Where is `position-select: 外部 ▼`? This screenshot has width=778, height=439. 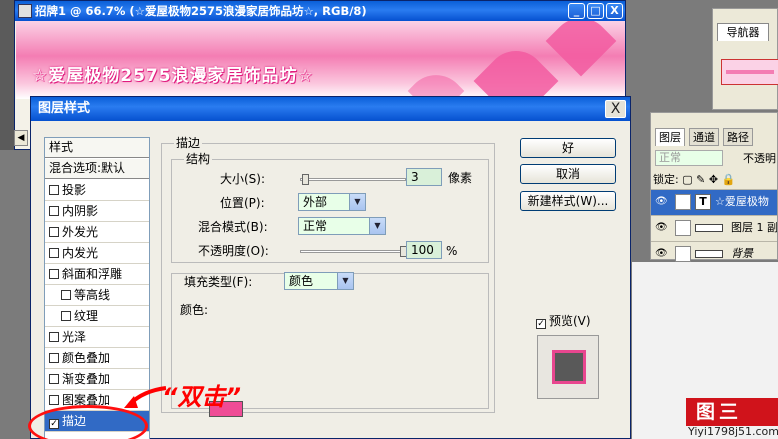
position-select: 外部 ▼ is located at coordinates (332, 202).